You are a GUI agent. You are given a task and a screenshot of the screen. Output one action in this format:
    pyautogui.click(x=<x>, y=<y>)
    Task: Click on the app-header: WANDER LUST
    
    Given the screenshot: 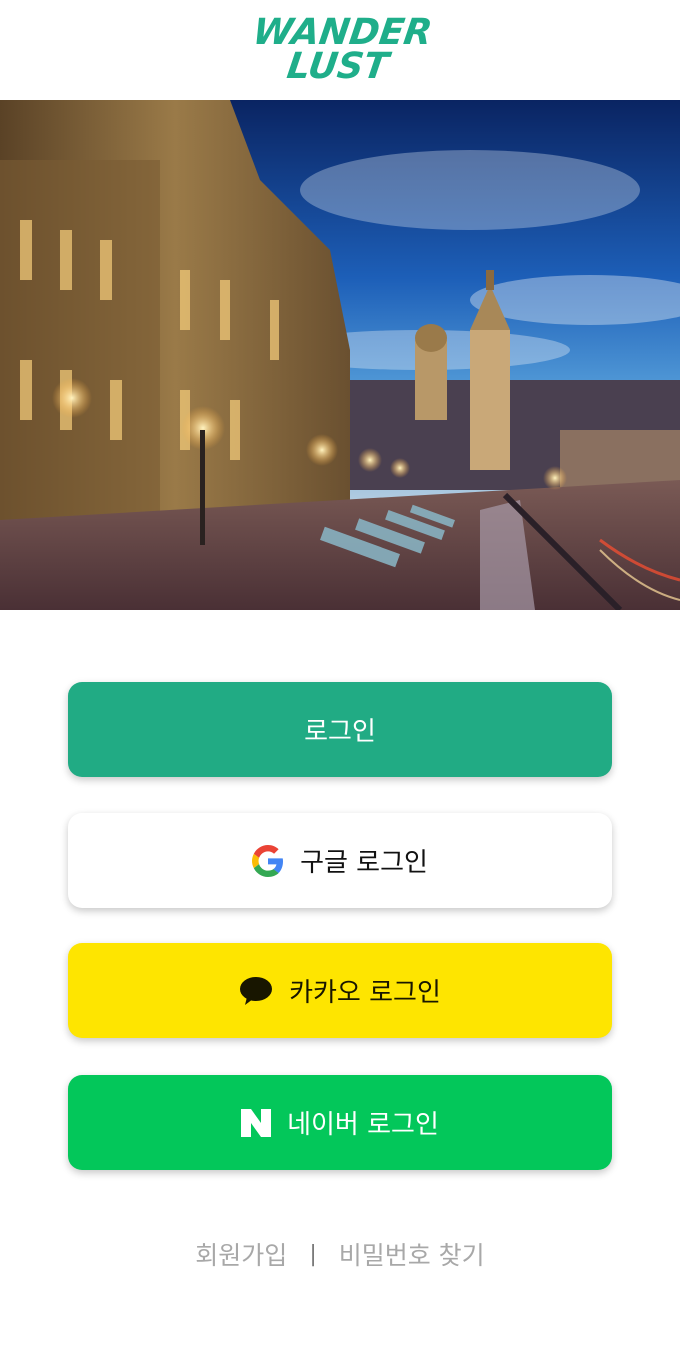 What is the action you would take?
    pyautogui.click(x=340, y=50)
    